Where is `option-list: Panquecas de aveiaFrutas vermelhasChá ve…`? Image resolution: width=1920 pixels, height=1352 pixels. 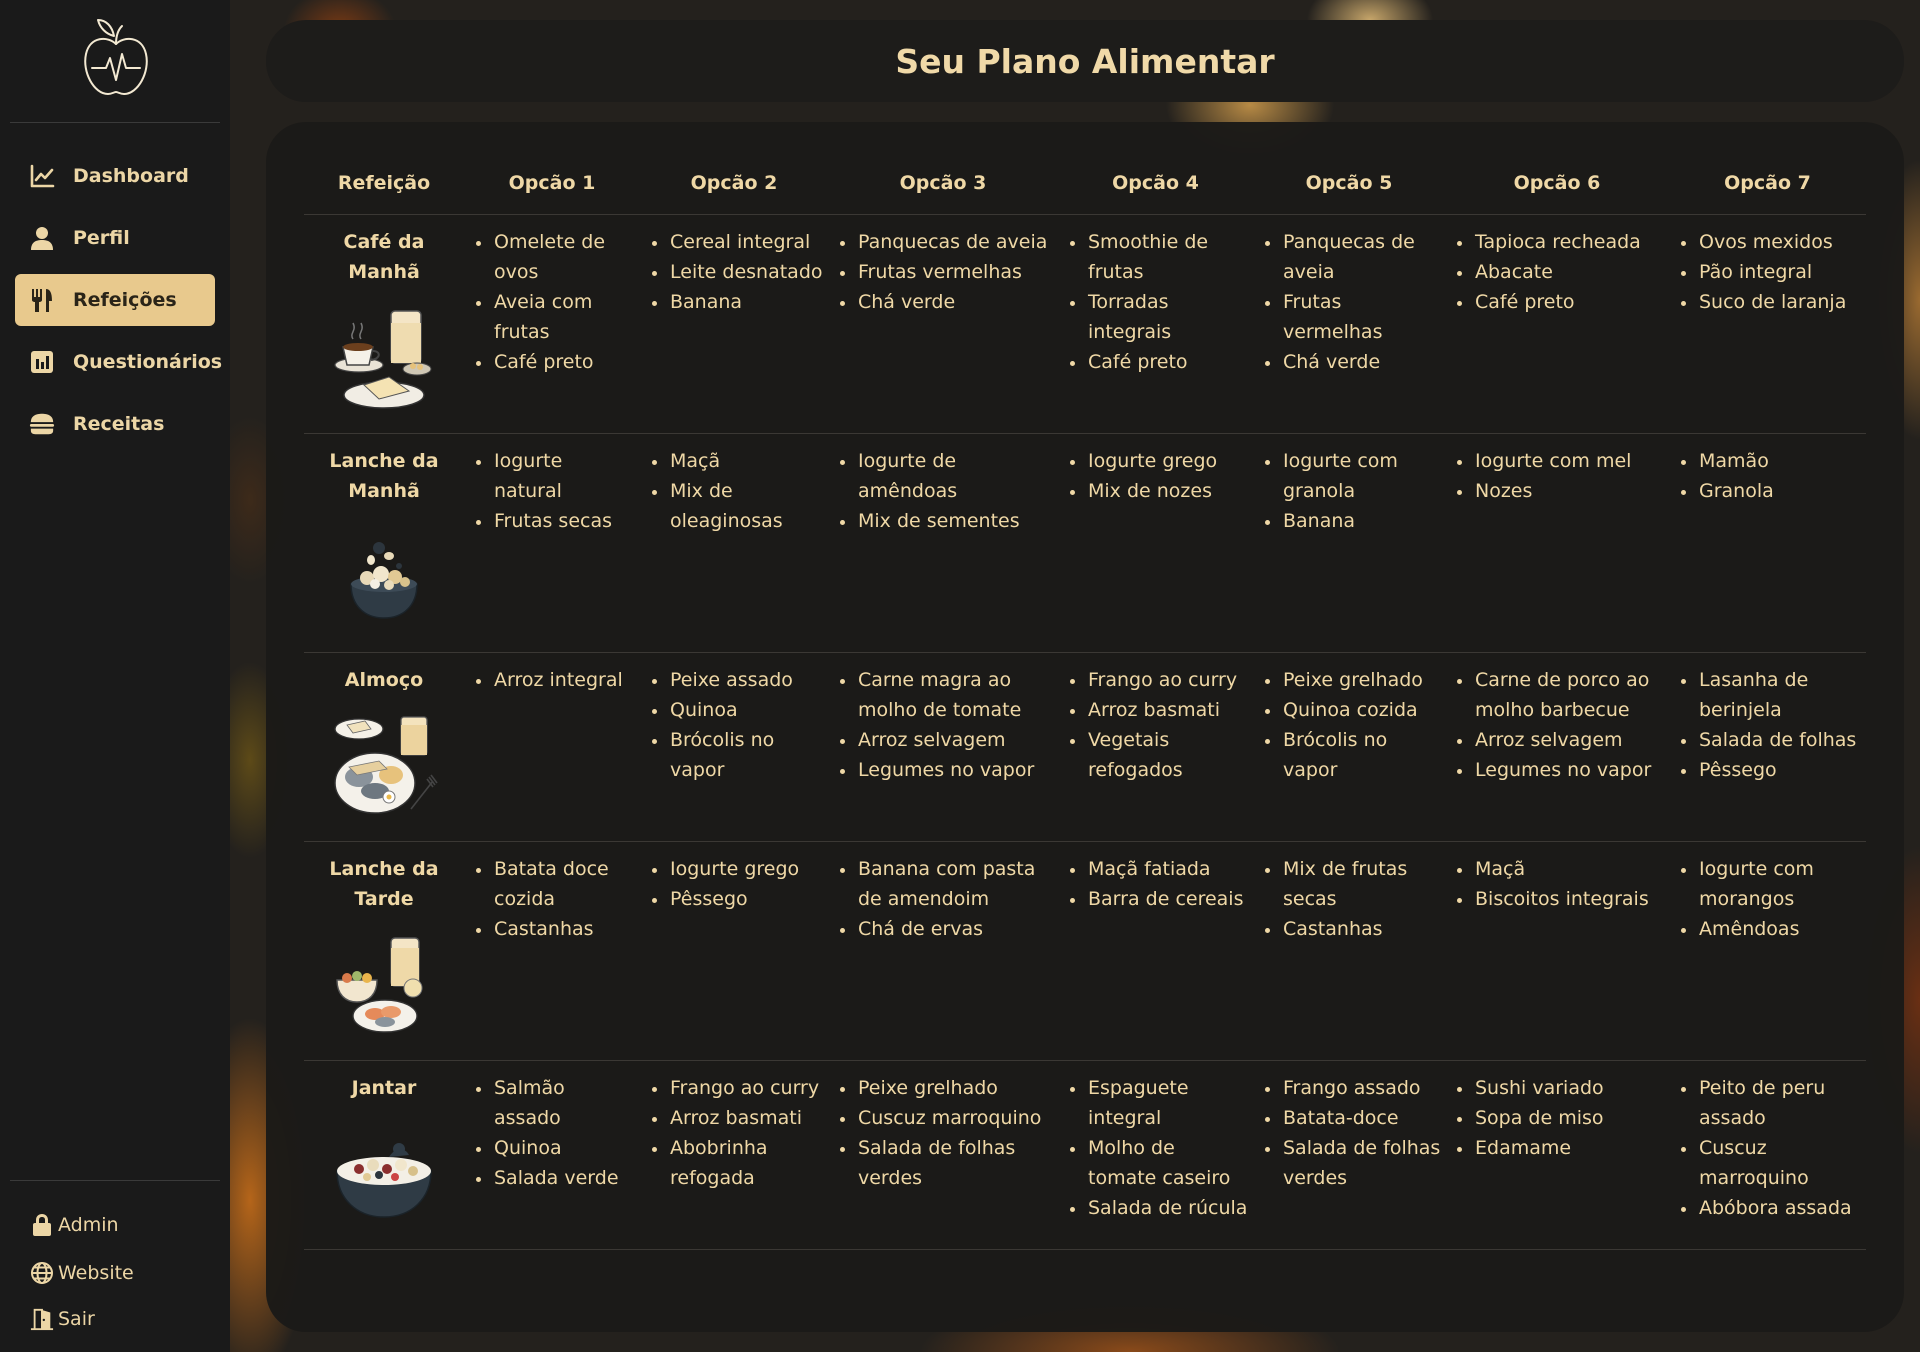 option-list: Panquecas de aveiaFrutas vermelhasChá ve… is located at coordinates (943, 272).